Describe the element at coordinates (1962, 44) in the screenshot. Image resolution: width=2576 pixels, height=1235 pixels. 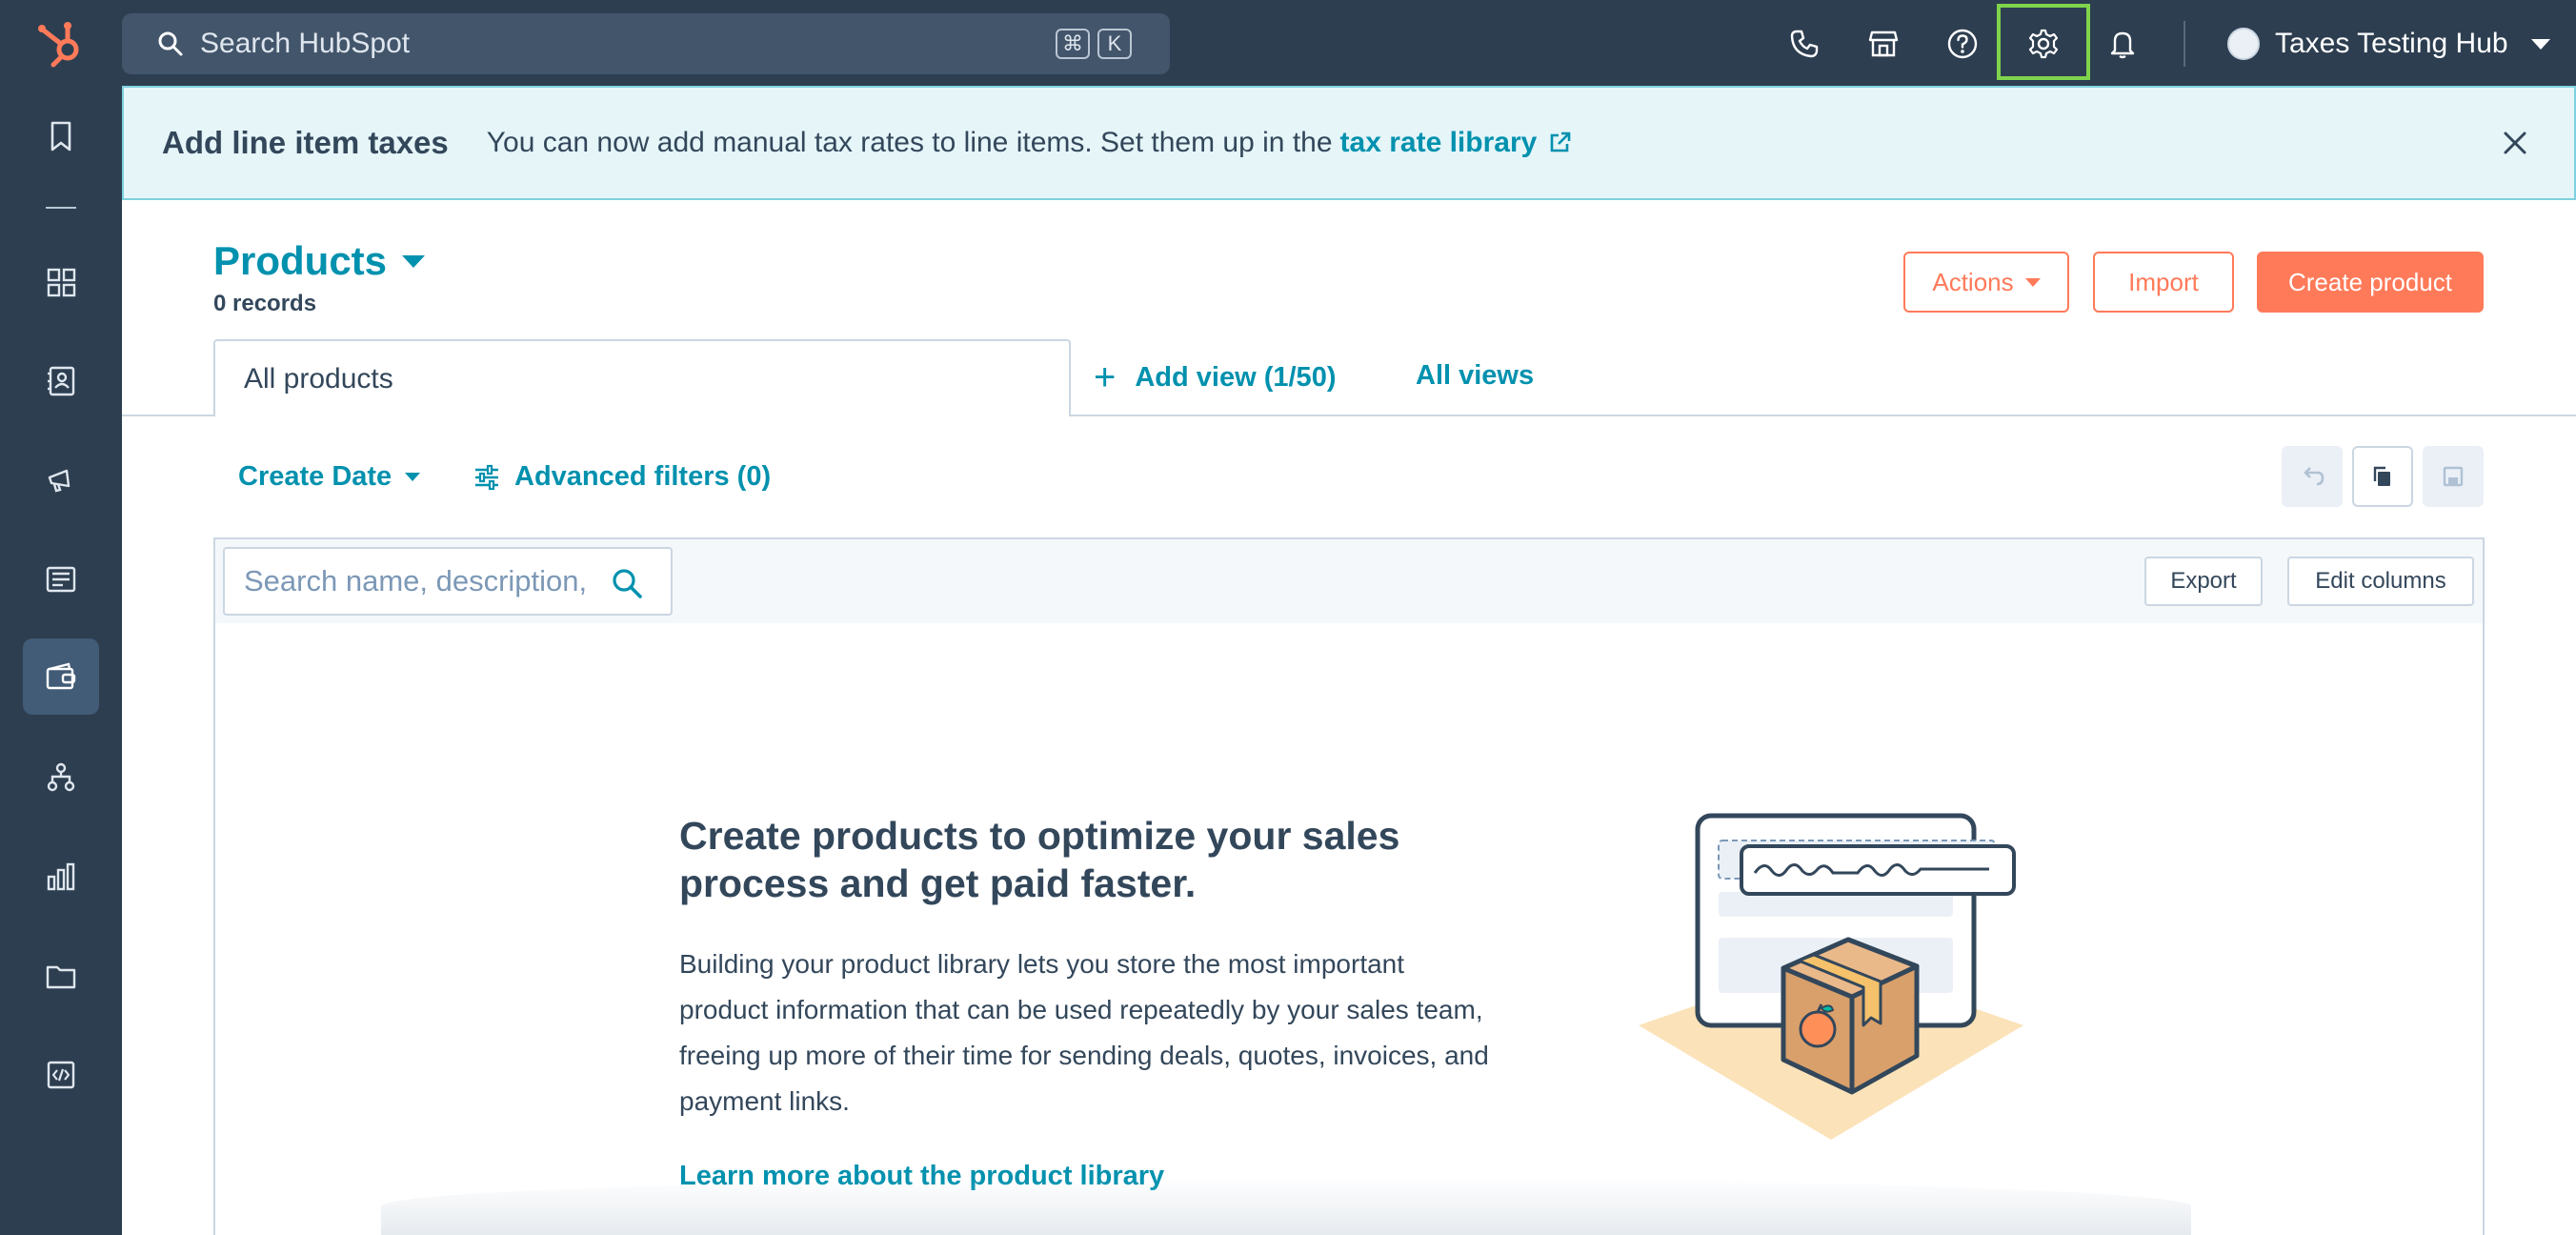
I see `help-icon` at that location.